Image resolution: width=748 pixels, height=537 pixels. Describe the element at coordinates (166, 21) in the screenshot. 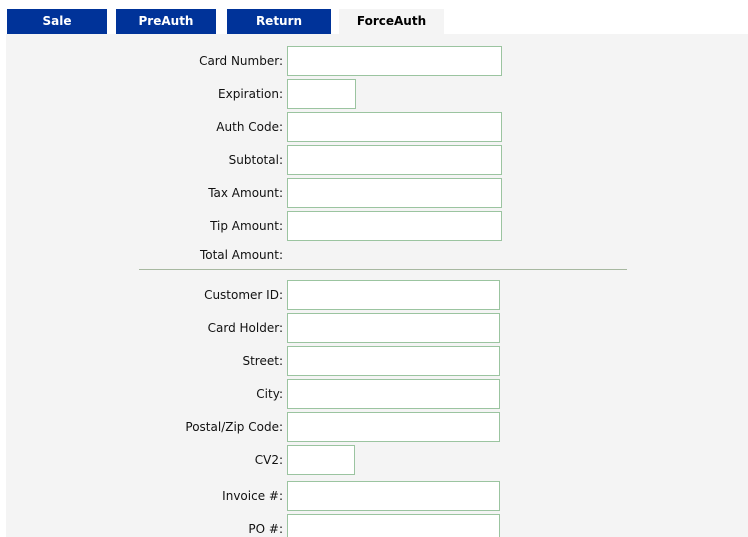

I see `tab-preauth: PreAuth` at that location.